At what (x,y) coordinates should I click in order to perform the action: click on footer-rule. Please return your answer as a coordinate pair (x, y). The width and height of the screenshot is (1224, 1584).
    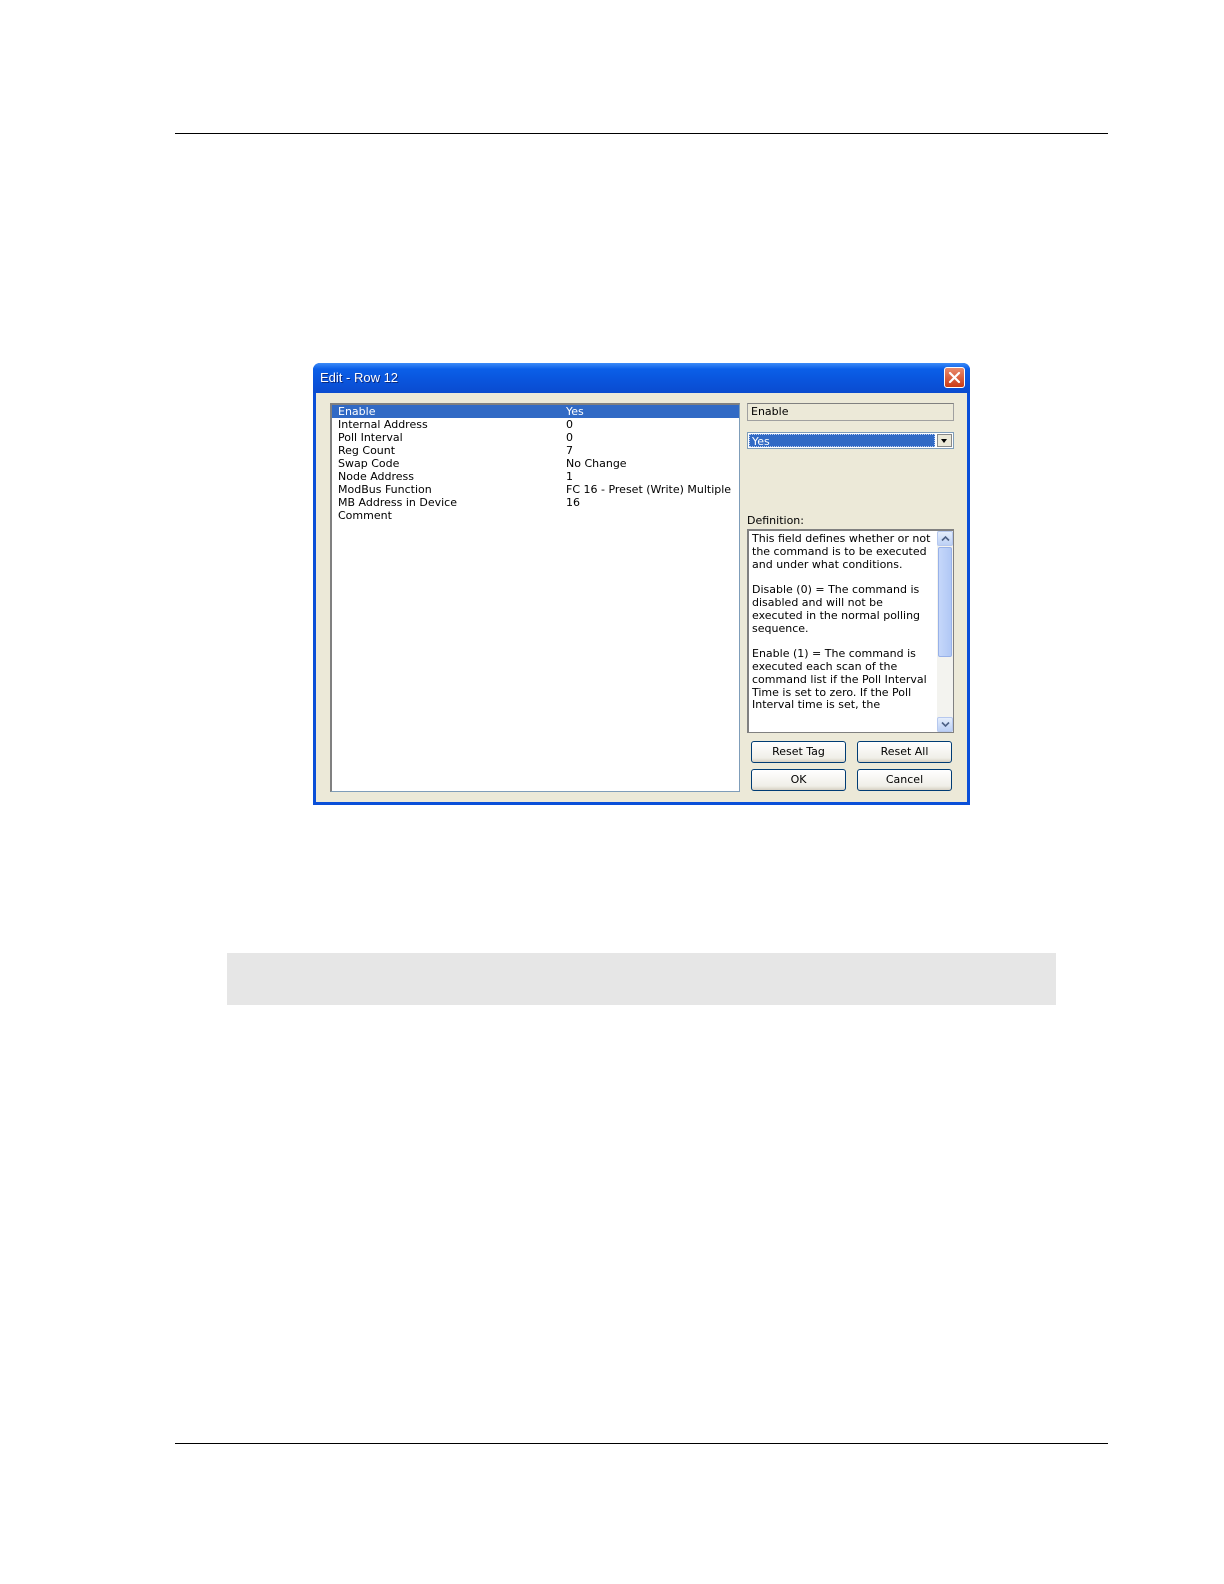
    Looking at the image, I should click on (641, 1443).